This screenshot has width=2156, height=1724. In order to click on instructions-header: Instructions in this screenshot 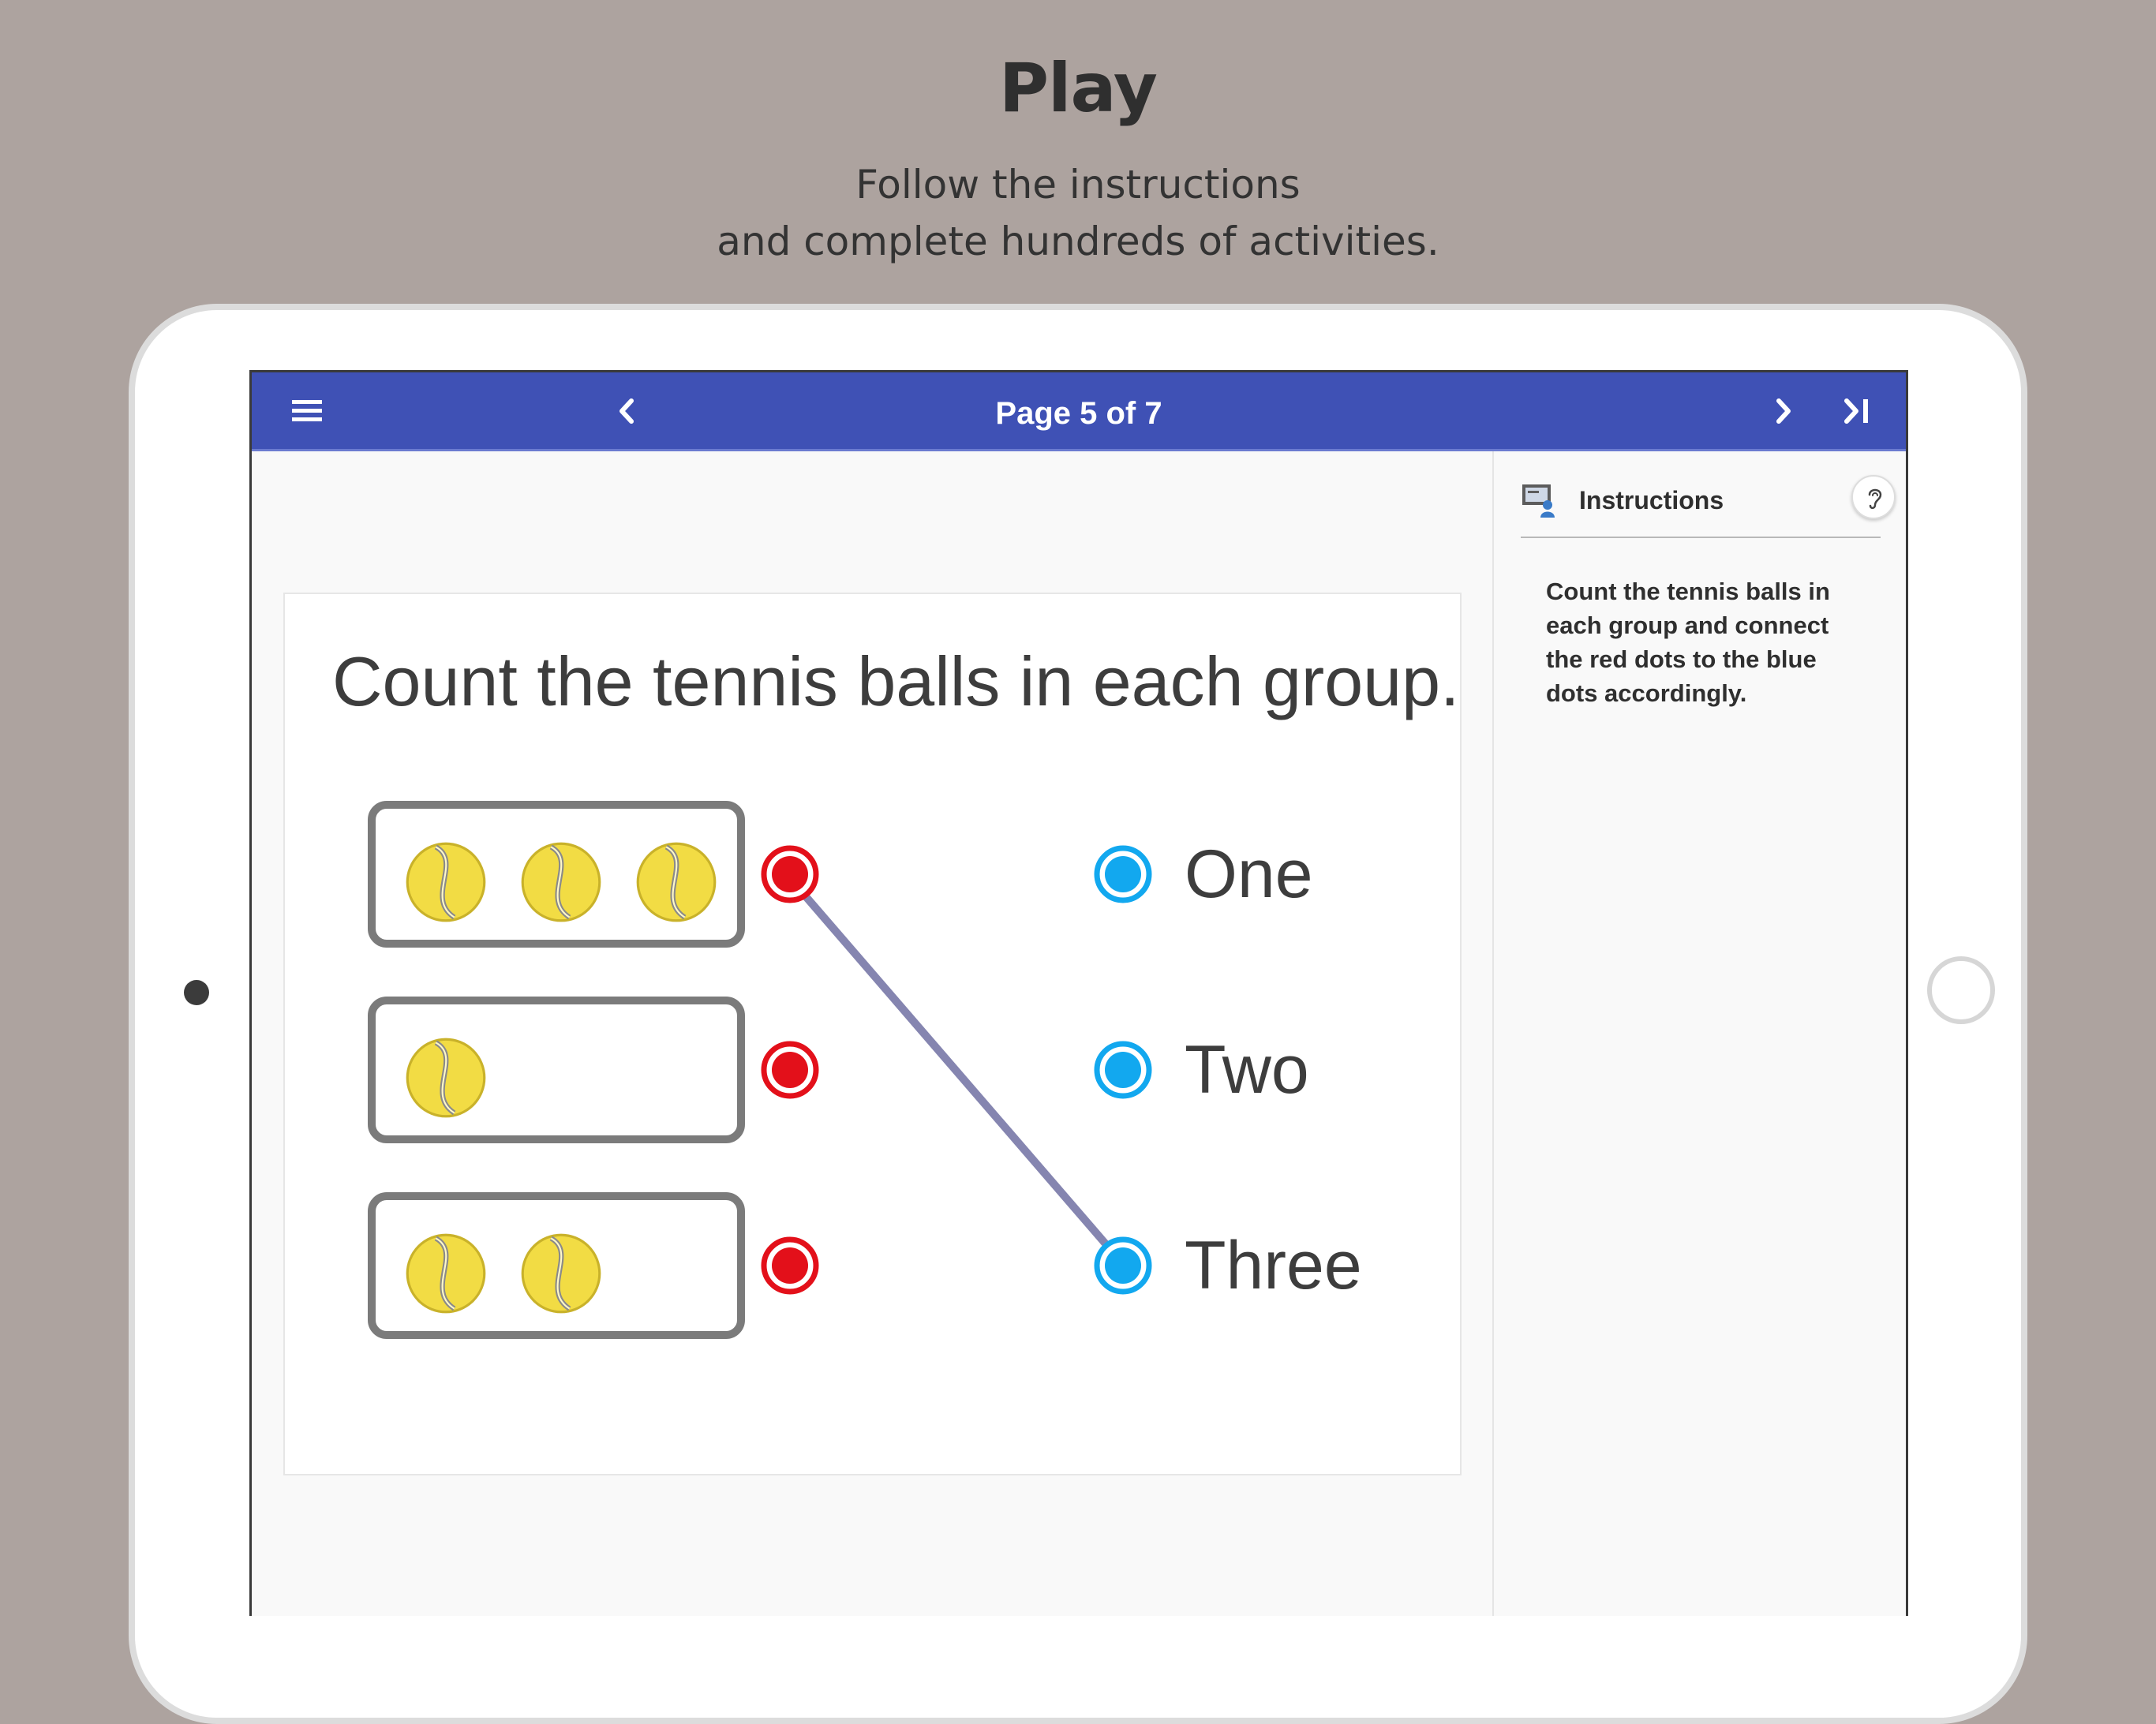, I will do `click(1651, 500)`.